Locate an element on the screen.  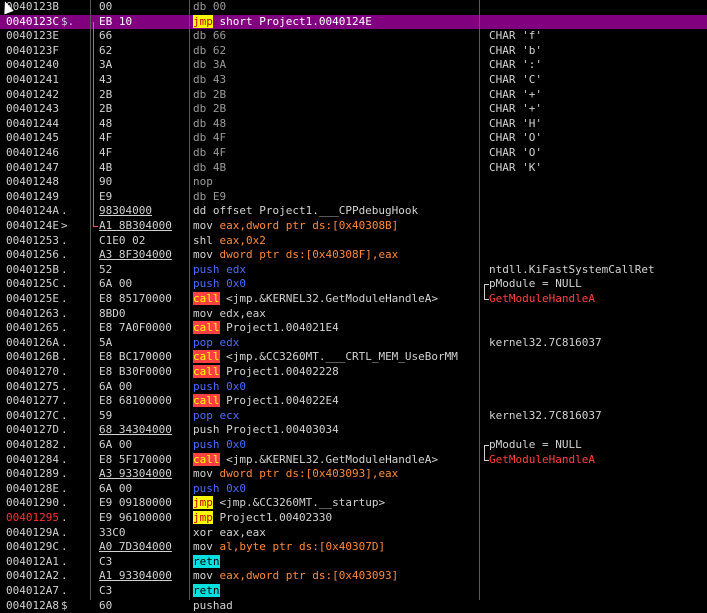
table-row: 00401243 2B db 2B CHAR '+' is located at coordinates (353, 109).